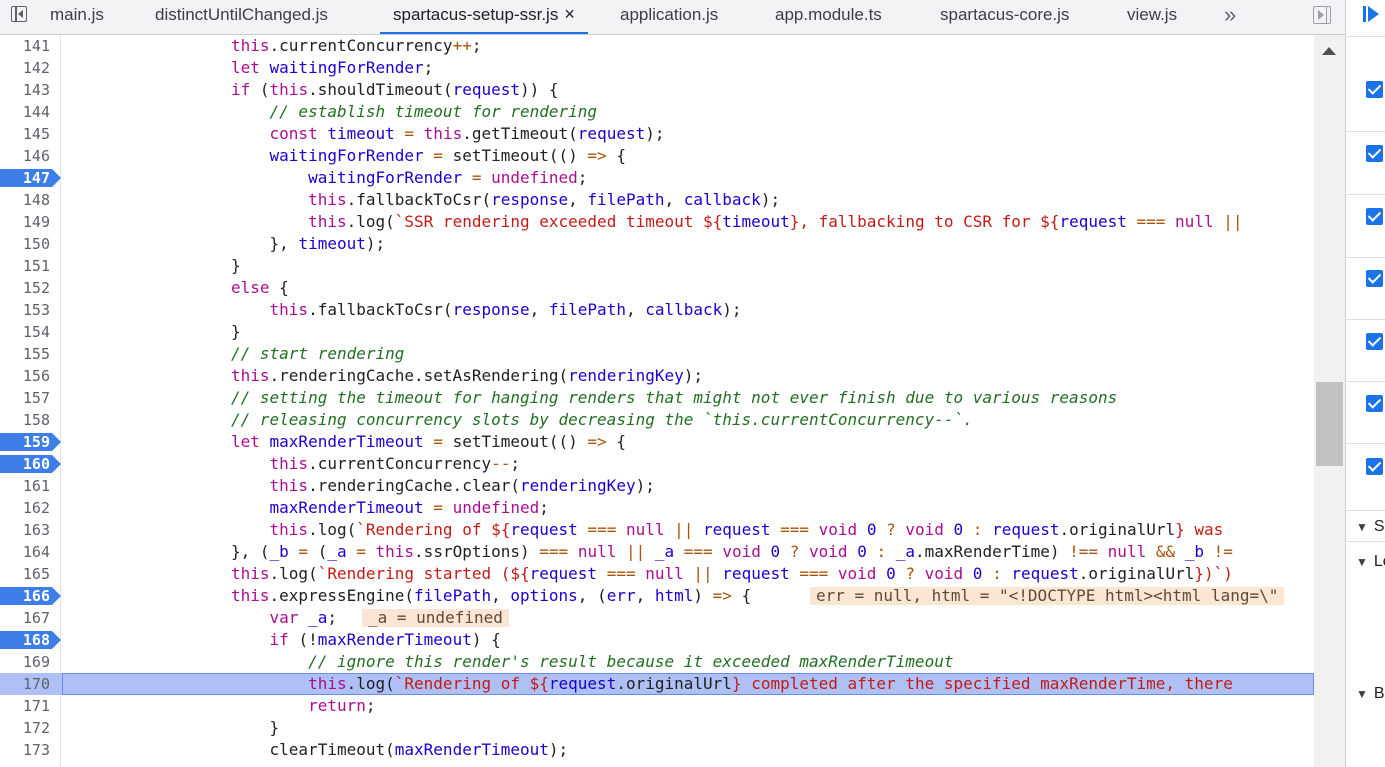 The image size is (1385, 767). Describe the element at coordinates (25, 486) in the screenshot. I see `line-number: 161` at that location.